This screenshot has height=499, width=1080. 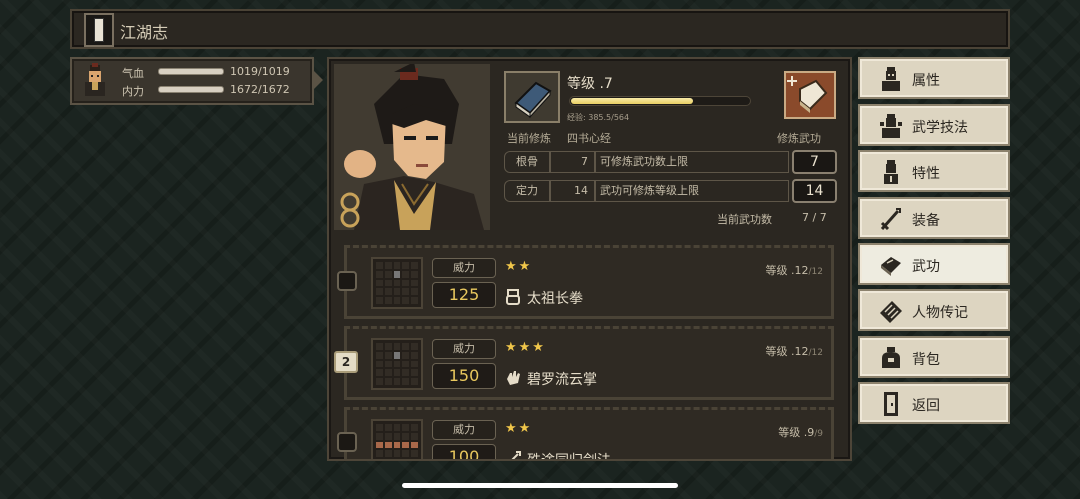 I want to click on rank-stars: ★★★, so click(x=525, y=347).